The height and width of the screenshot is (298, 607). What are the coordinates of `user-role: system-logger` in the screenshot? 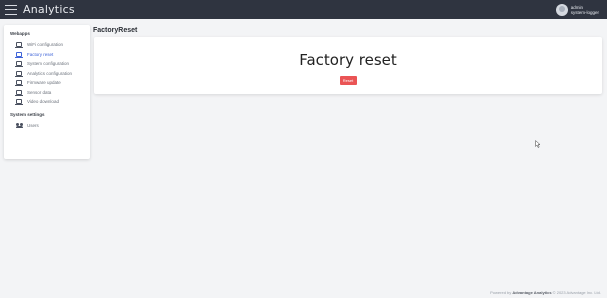 It's located at (584, 12).